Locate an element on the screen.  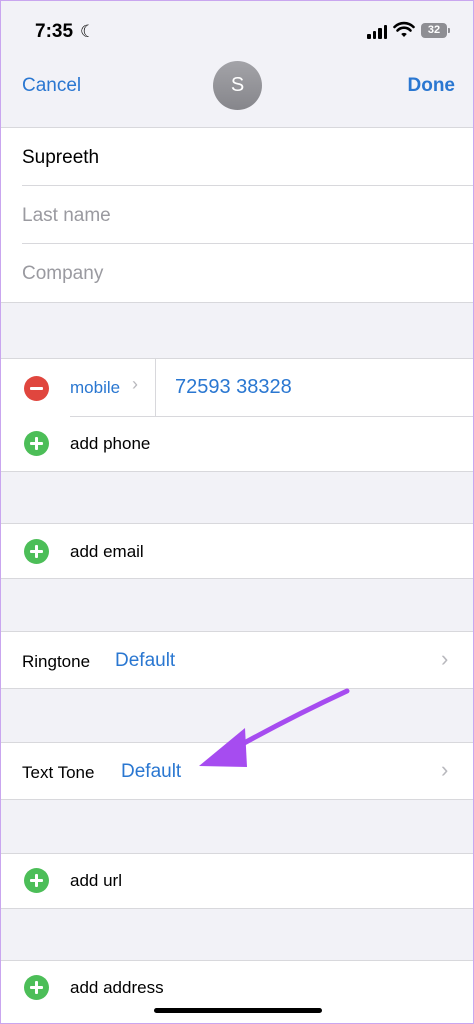
add-address-label: add address is located at coordinates (117, 987).